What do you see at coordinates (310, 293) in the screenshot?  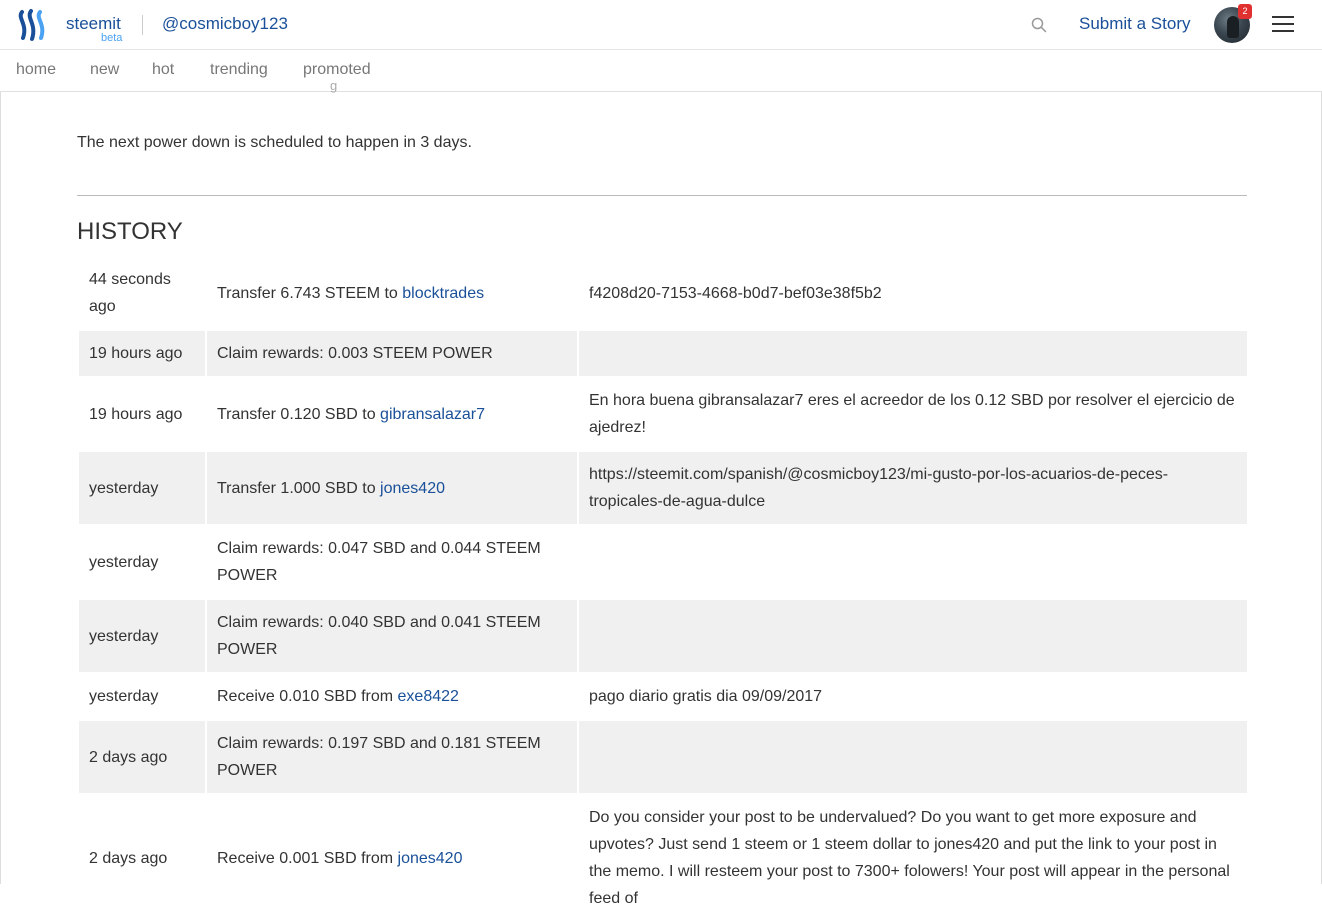 I see `history-action-text: Transfer 6.743 STEEM to` at bounding box center [310, 293].